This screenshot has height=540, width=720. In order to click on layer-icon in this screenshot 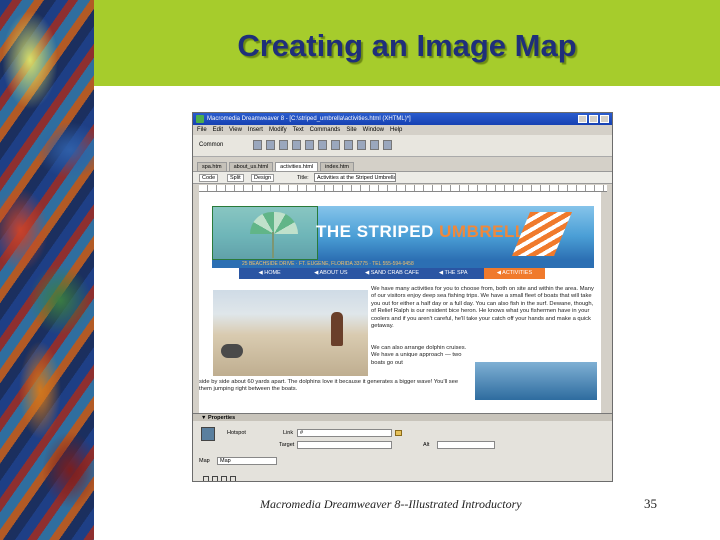, I will do `click(309, 145)`.